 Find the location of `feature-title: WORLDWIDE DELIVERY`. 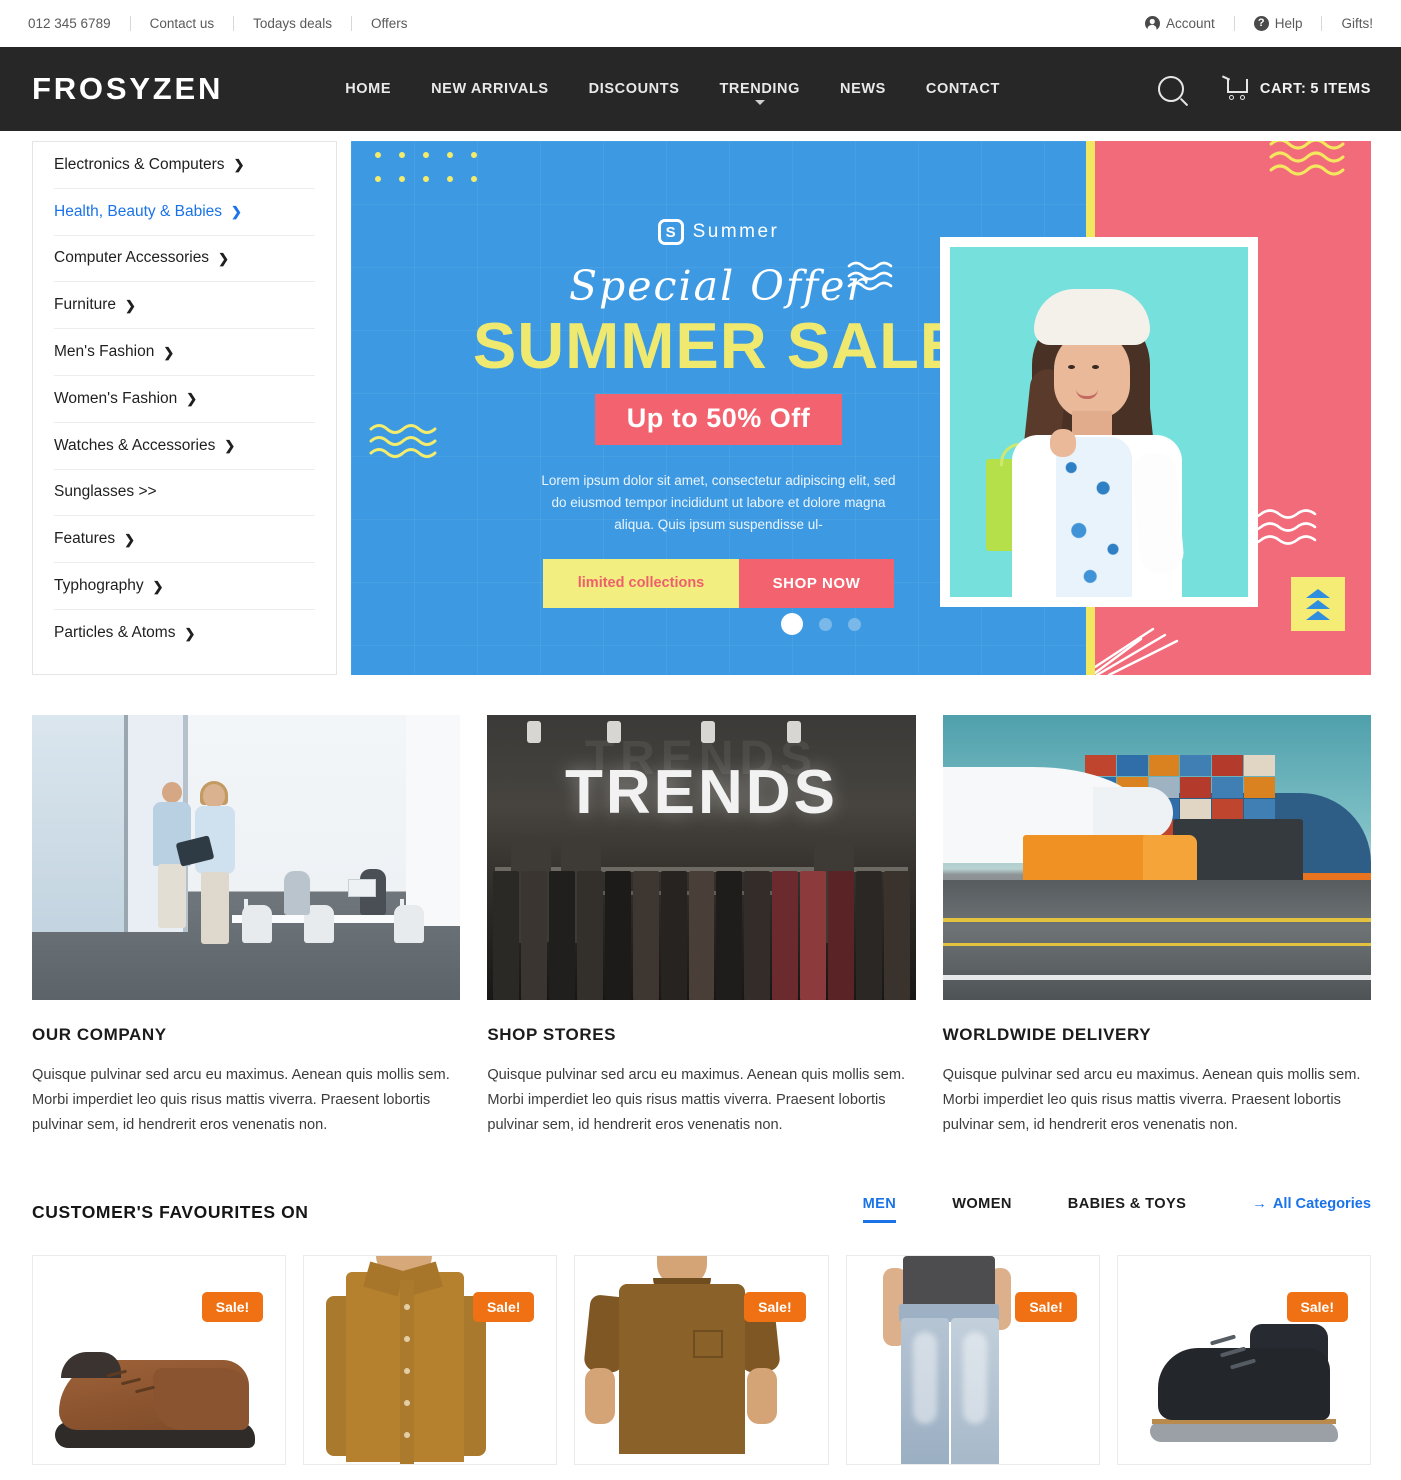

feature-title: WORLDWIDE DELIVERY is located at coordinates (1047, 1034).